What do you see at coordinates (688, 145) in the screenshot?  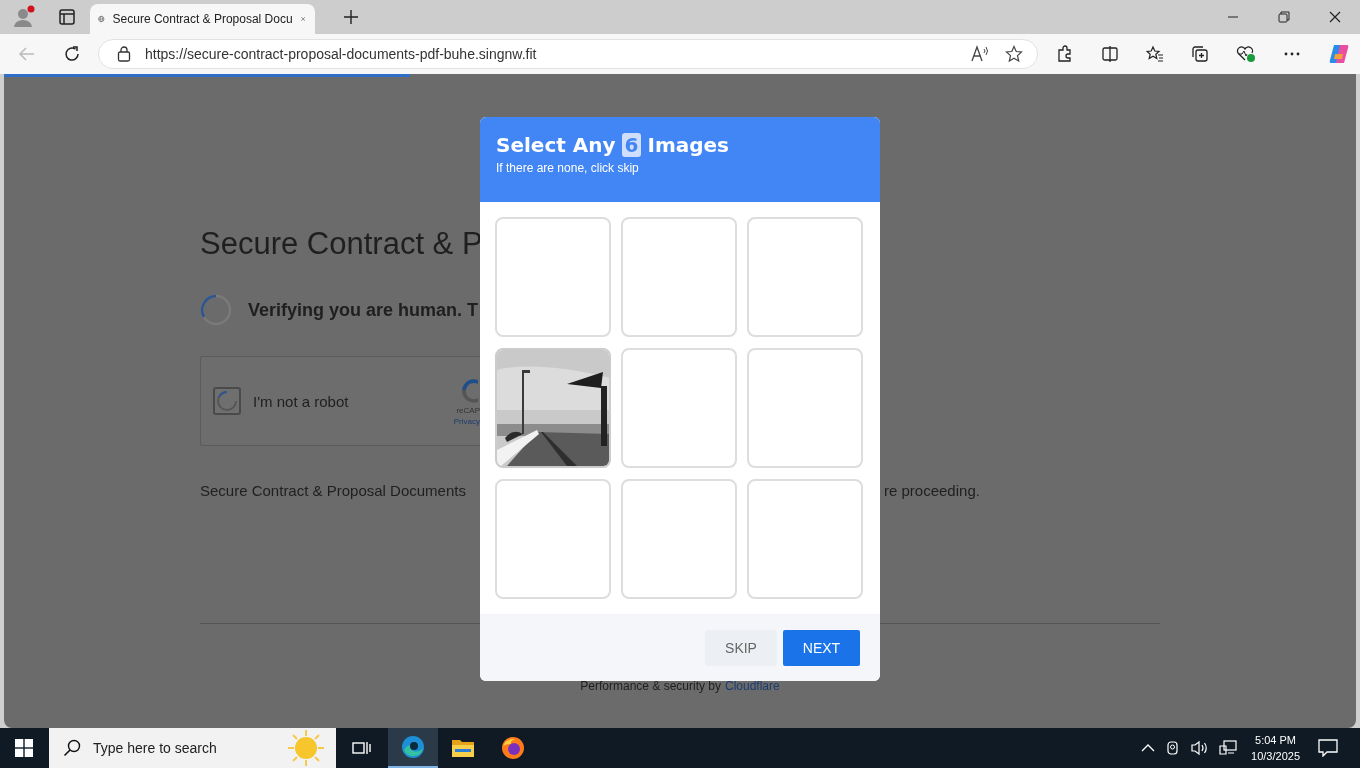 I see `dialog-title: Images` at bounding box center [688, 145].